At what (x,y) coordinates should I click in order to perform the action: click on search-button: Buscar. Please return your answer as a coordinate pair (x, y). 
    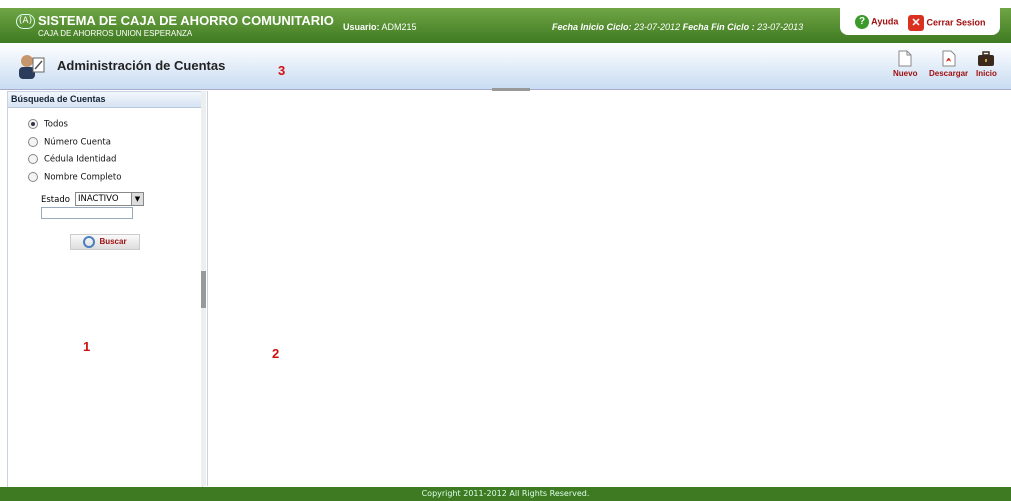
    Looking at the image, I should click on (105, 242).